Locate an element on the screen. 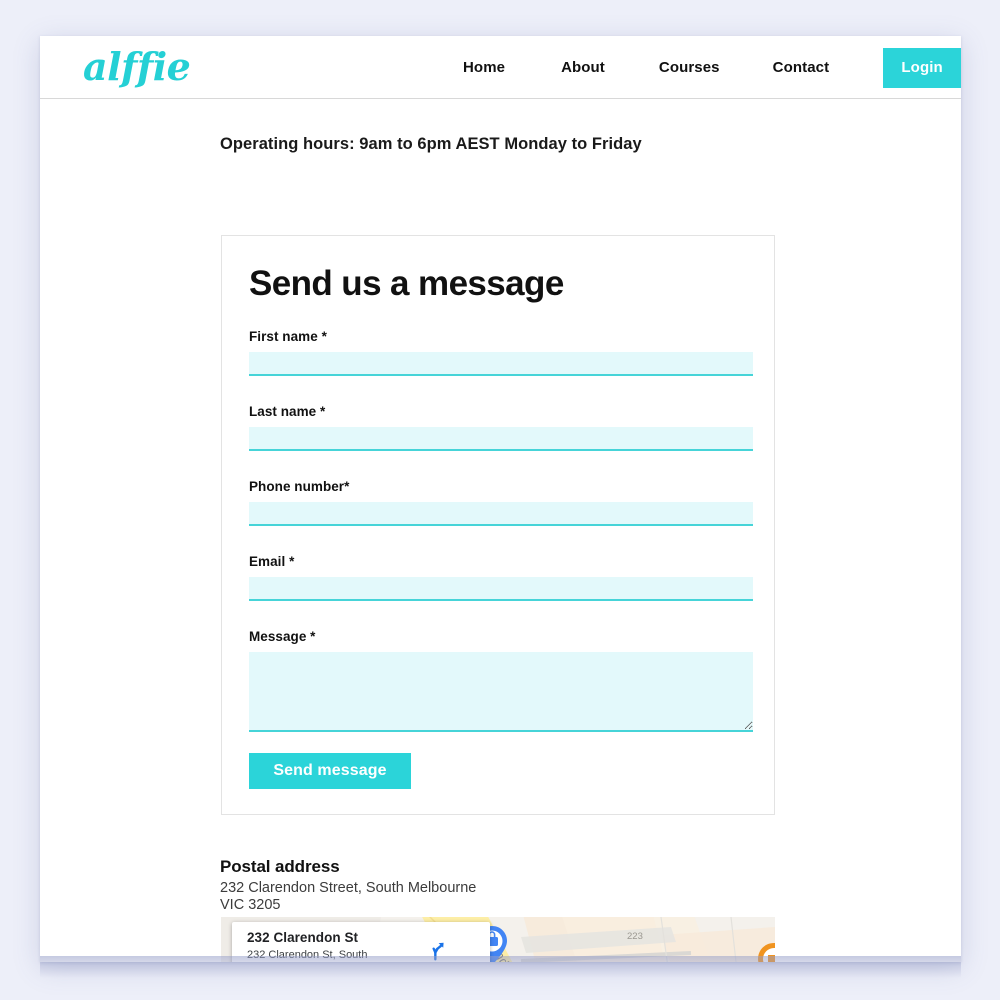 Image resolution: width=1000 pixels, height=1000 pixels. map-info-title: 232 Clarendon St is located at coordinates (303, 937).